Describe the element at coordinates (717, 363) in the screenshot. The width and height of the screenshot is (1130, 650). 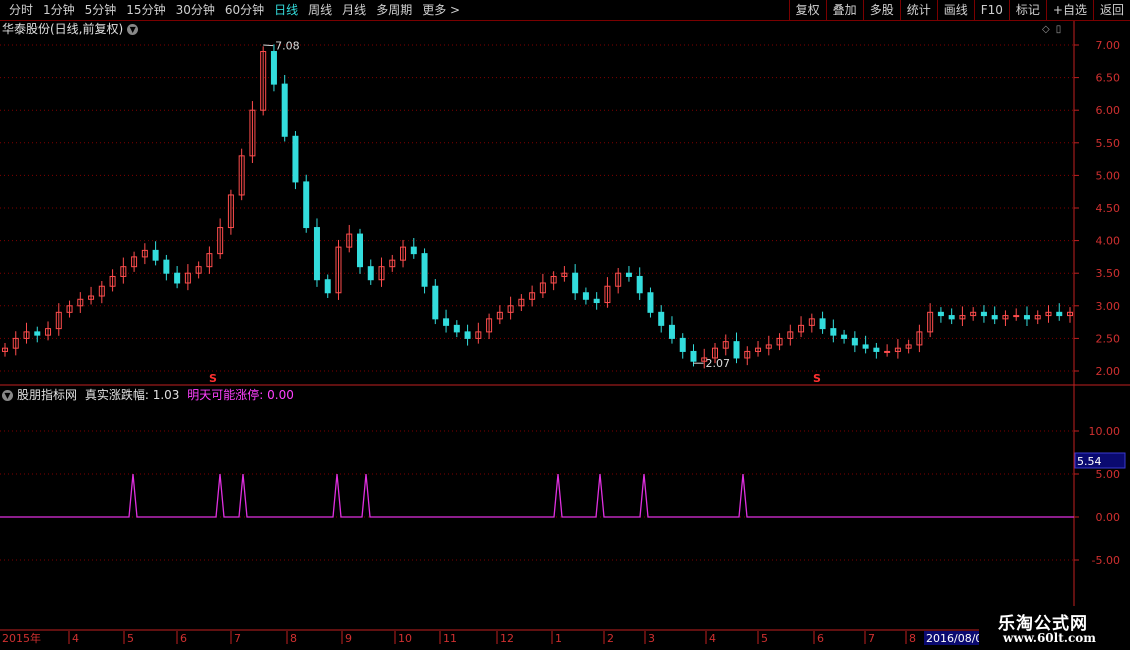
I see `low-price-label: 2.07` at that location.